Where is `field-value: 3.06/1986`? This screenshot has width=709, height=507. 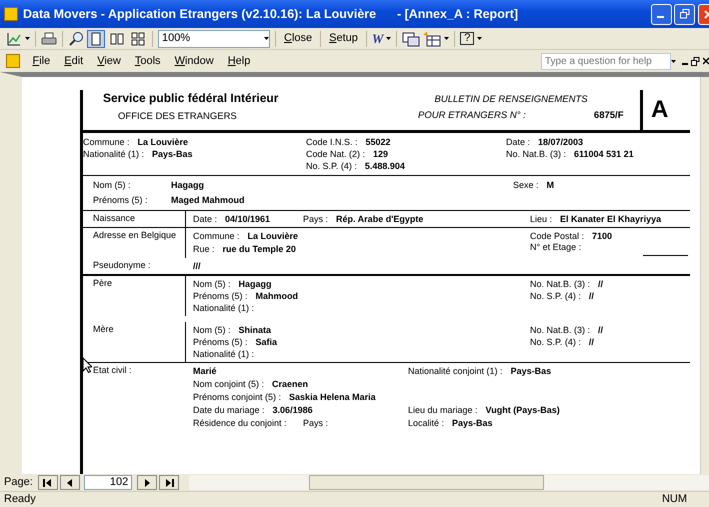
field-value: 3.06/1986 is located at coordinates (292, 410).